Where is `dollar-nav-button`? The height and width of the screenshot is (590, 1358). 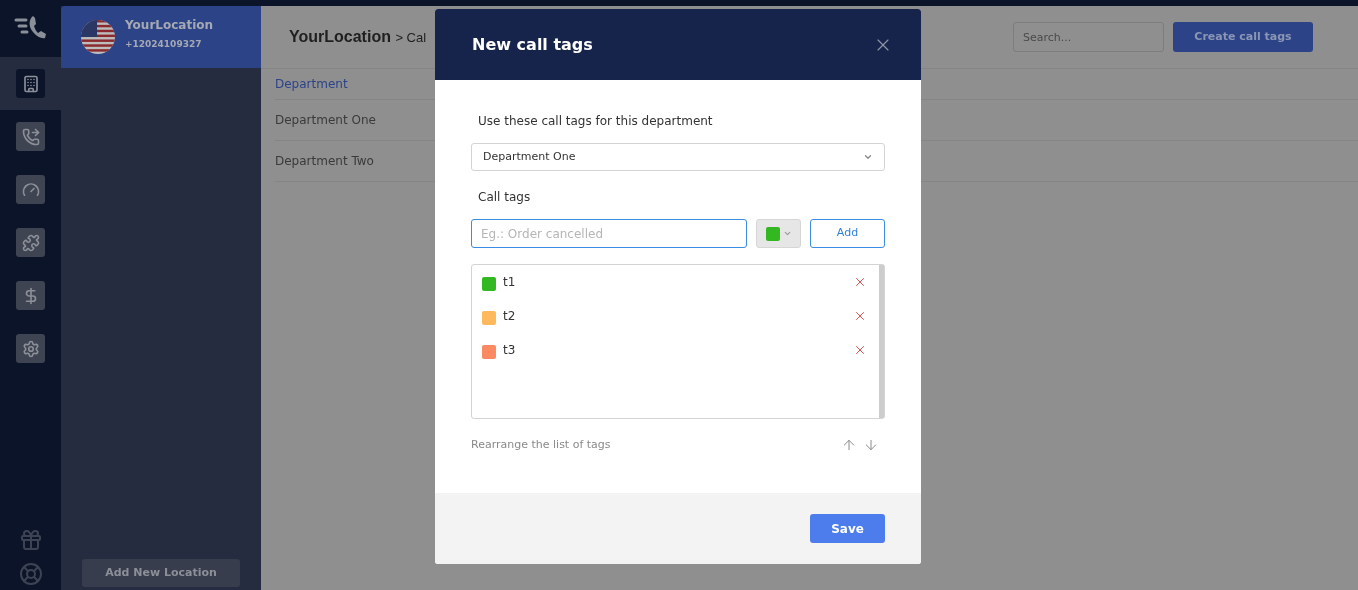
dollar-nav-button is located at coordinates (30, 295).